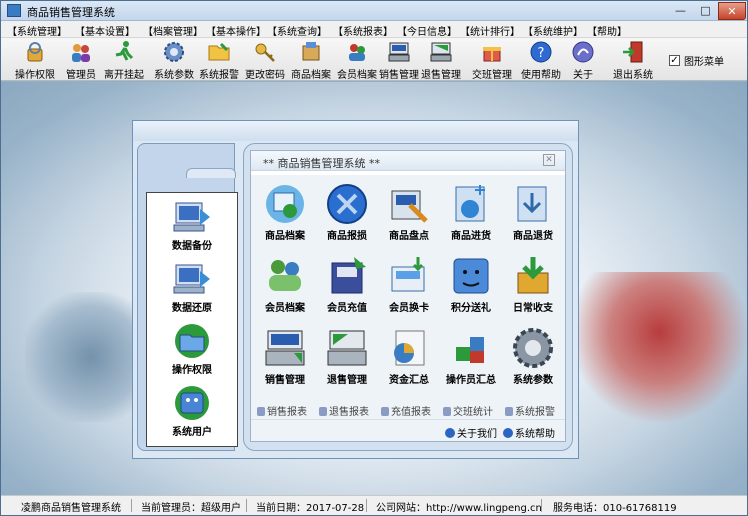  What do you see at coordinates (705, 11) in the screenshot?
I see `maximize-button: □` at bounding box center [705, 11].